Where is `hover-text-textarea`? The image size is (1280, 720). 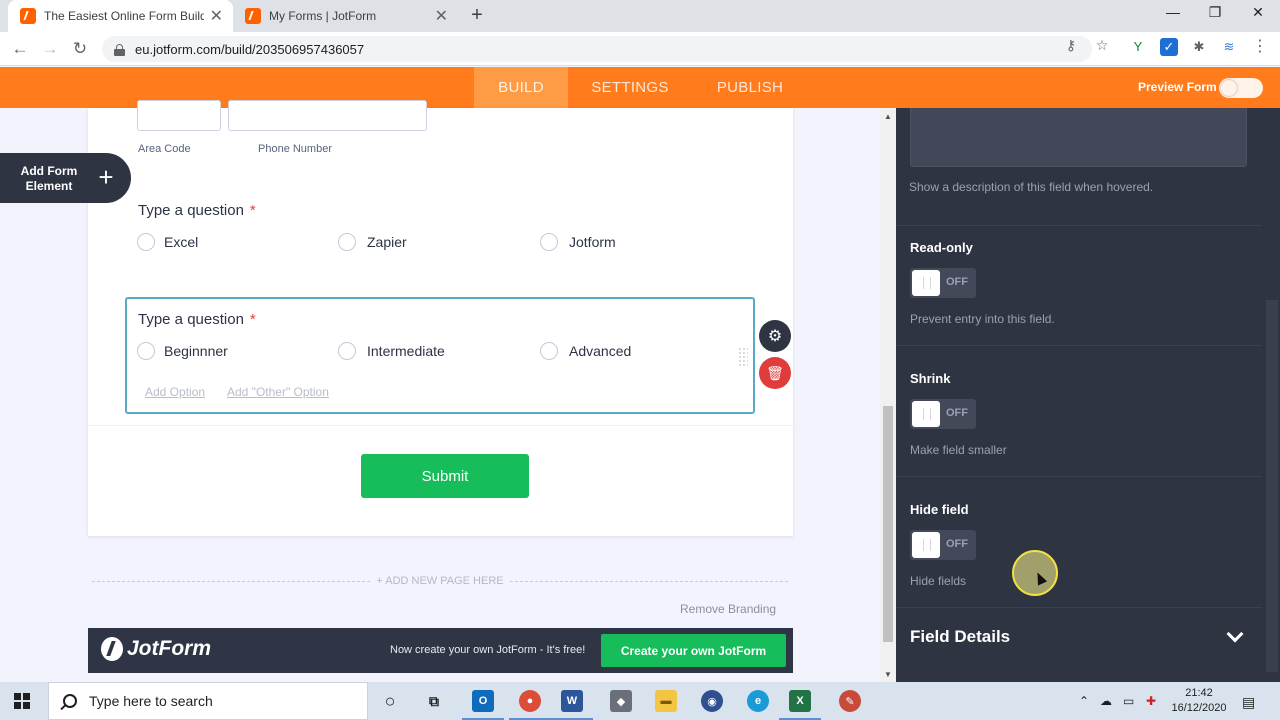
hover-text-textarea is located at coordinates (1078, 137).